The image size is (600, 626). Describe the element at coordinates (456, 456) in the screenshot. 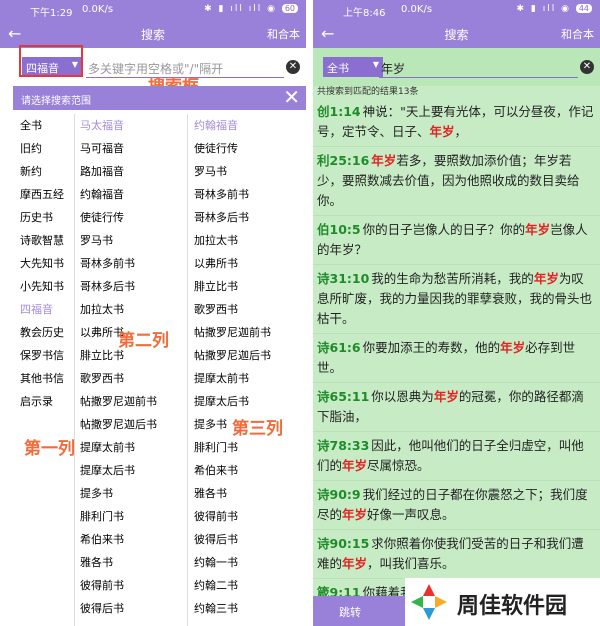

I see `result-item: 诗78:33 因此，他叫他们的日子全归虚空，叫他们的年岁尽属惊恐。` at that location.